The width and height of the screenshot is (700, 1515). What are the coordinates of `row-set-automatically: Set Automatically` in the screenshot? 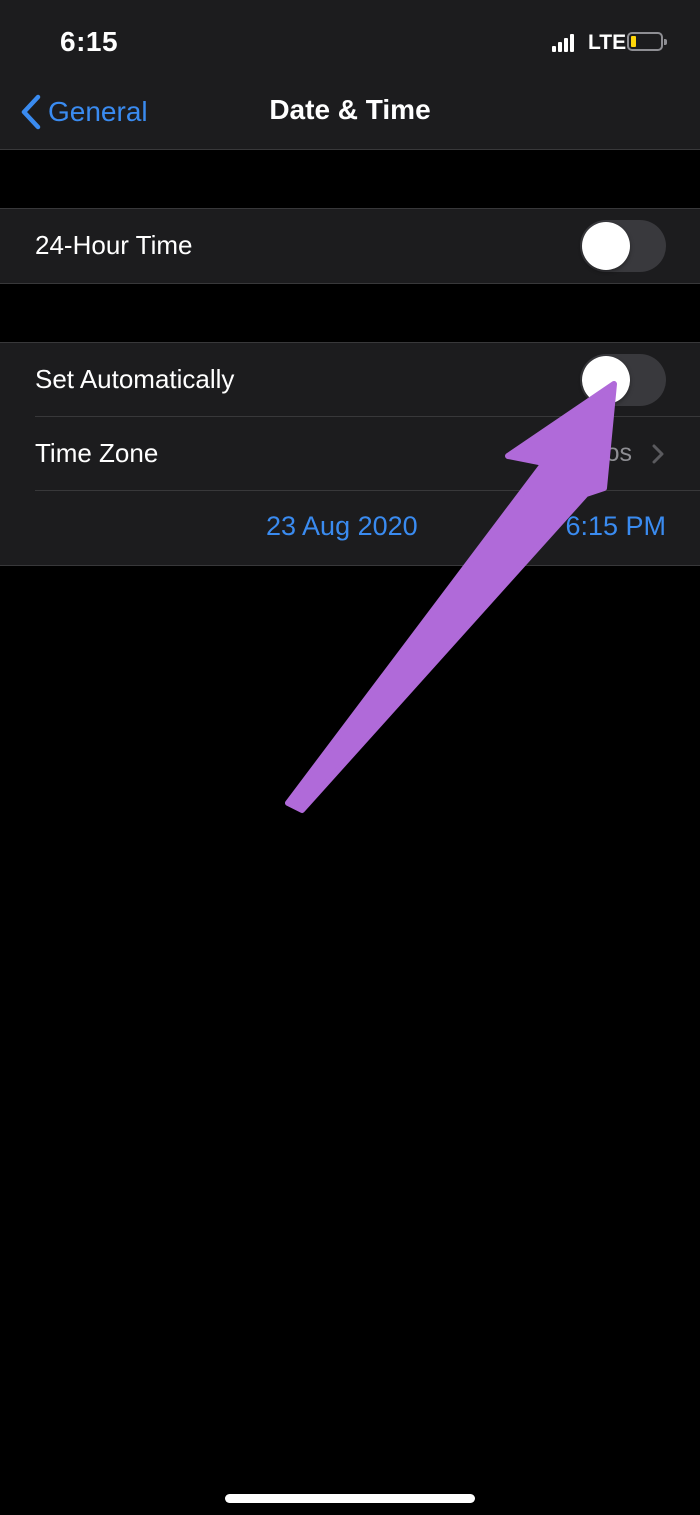 It's located at (350, 380).